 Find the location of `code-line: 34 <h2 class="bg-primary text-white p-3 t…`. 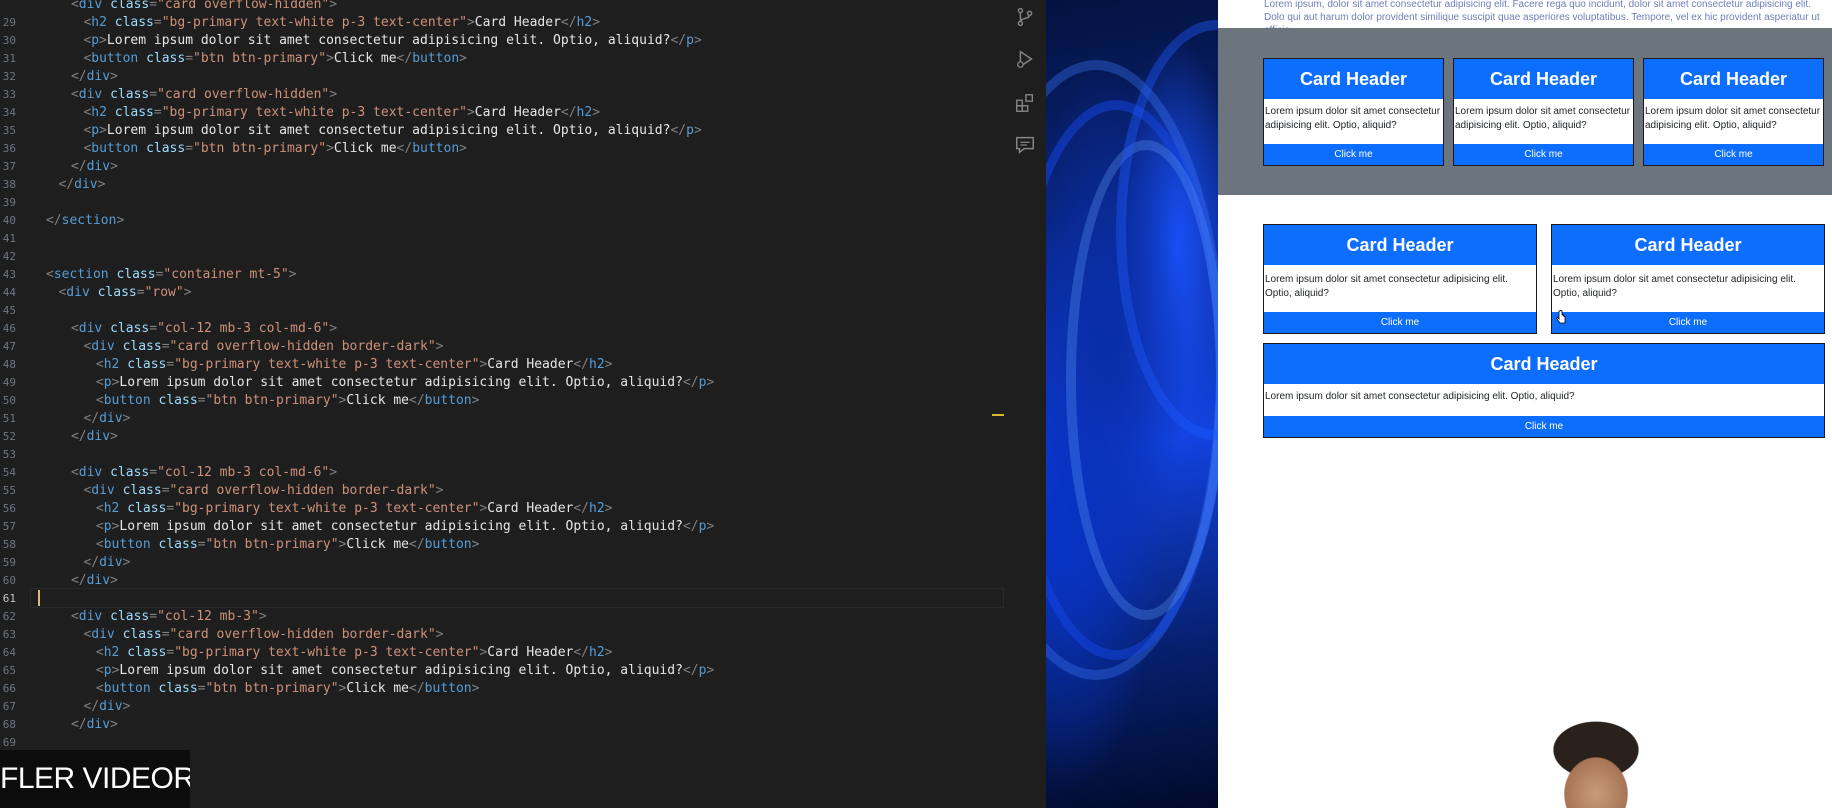

code-line: 34 <h2 class="bg-primary text-white p-3 t… is located at coordinates (502, 113).